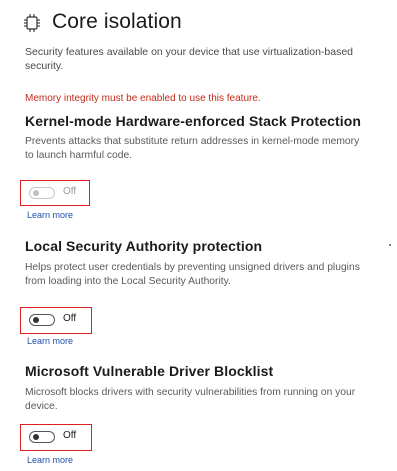 Image resolution: width=397 pixels, height=471 pixels. What do you see at coordinates (56, 320) in the screenshot?
I see `toggle-highlight-lsa-protection: Off` at bounding box center [56, 320].